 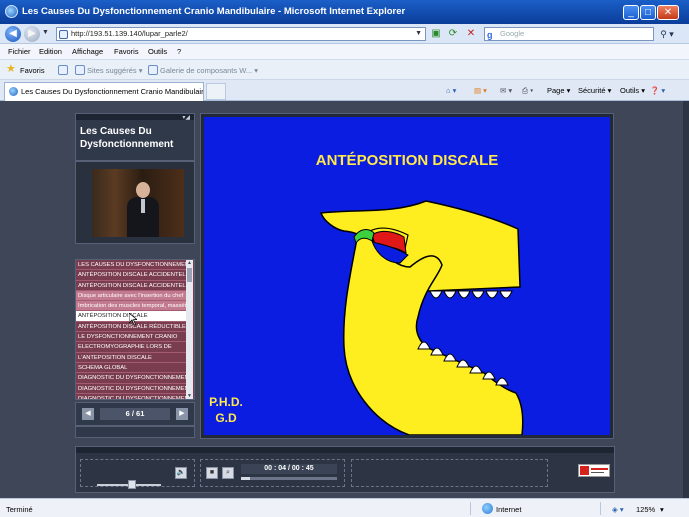 I want to click on zoom-dropdown-icon: ▾, so click(x=662, y=509).